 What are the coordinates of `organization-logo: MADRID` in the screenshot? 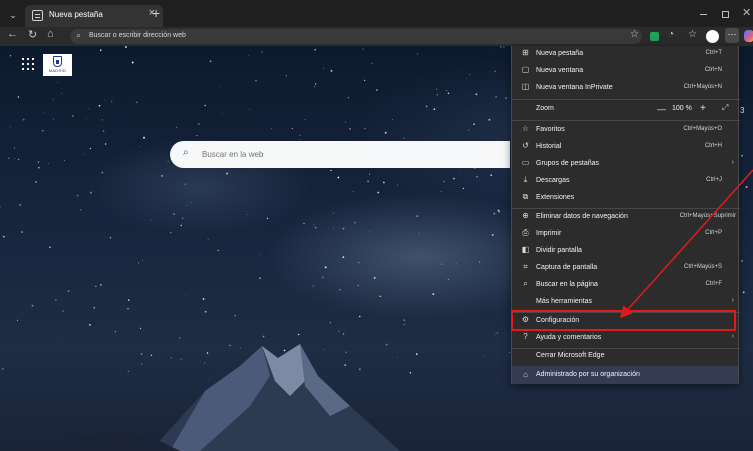 It's located at (57, 65).